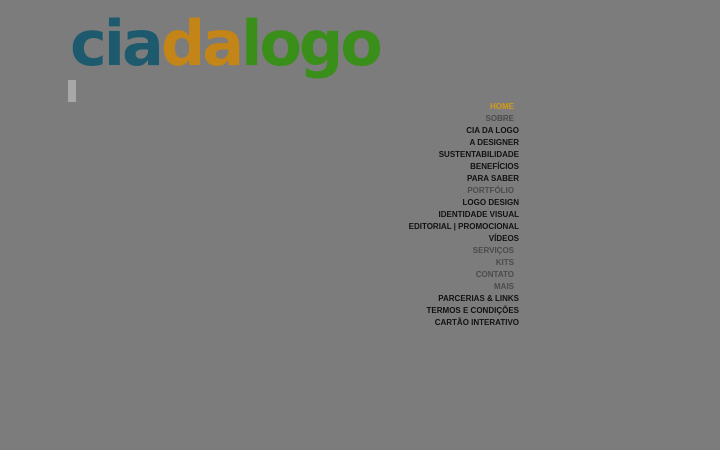 This screenshot has width=720, height=450. I want to click on nav-item-servicos: SERVIÇOS, so click(409, 251).